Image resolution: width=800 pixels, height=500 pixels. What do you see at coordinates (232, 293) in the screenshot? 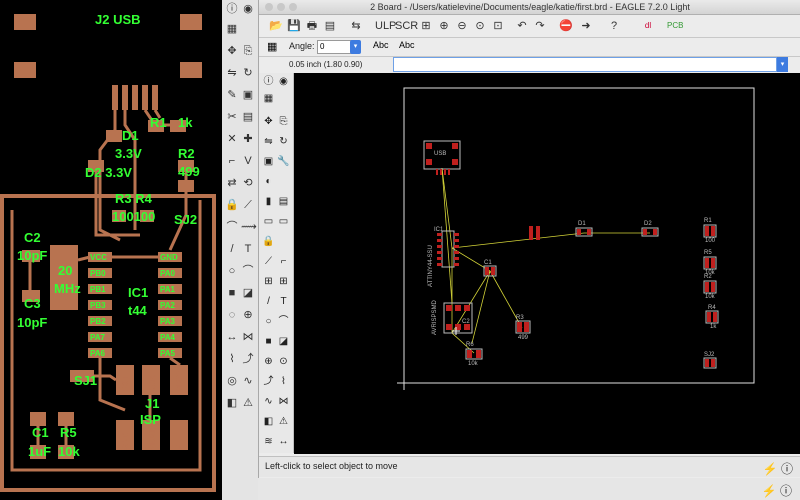
I see `rect-icon: ■` at bounding box center [232, 293].